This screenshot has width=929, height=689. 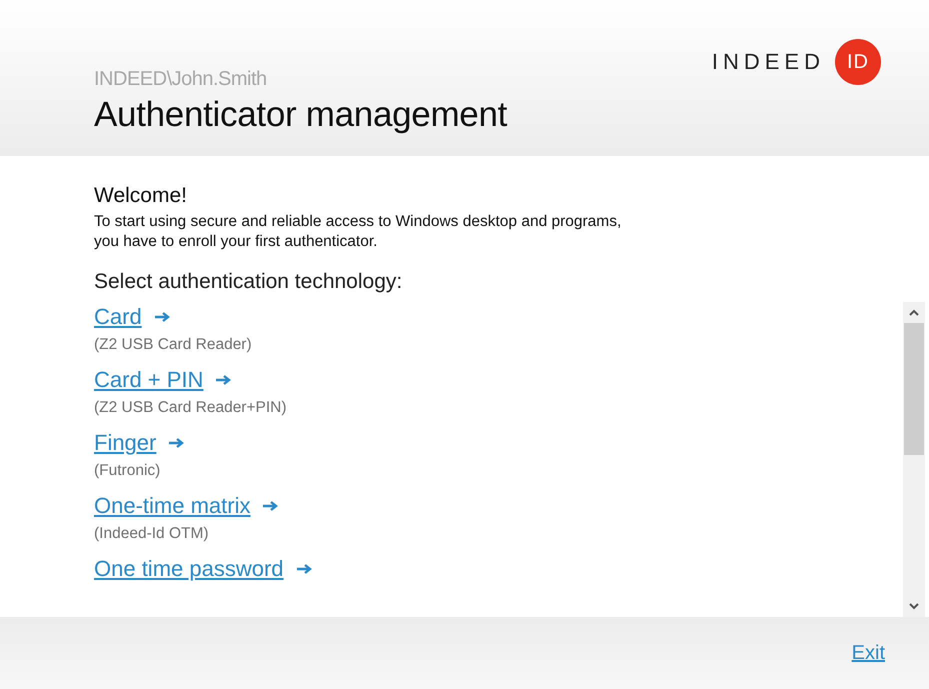 I want to click on logo-wordmark: INDEED, so click(x=768, y=62).